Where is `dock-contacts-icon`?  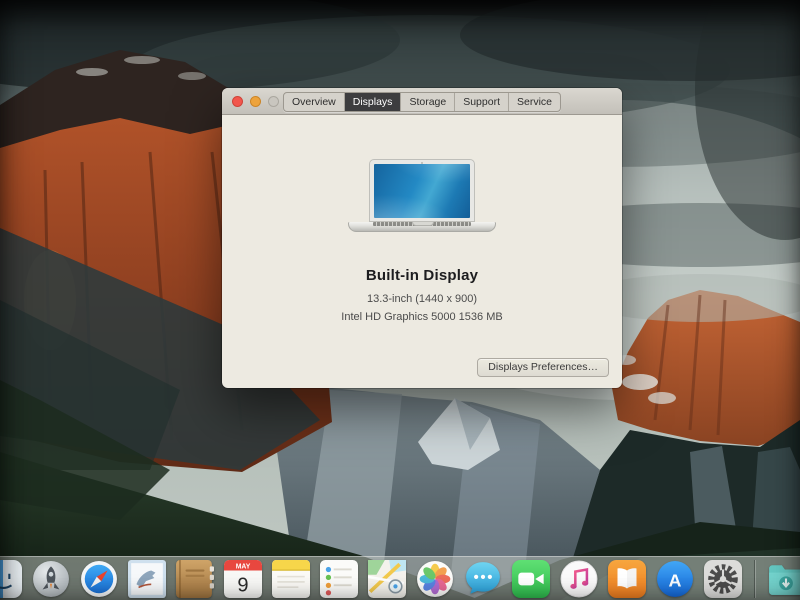
dock-contacts-icon is located at coordinates (195, 579).